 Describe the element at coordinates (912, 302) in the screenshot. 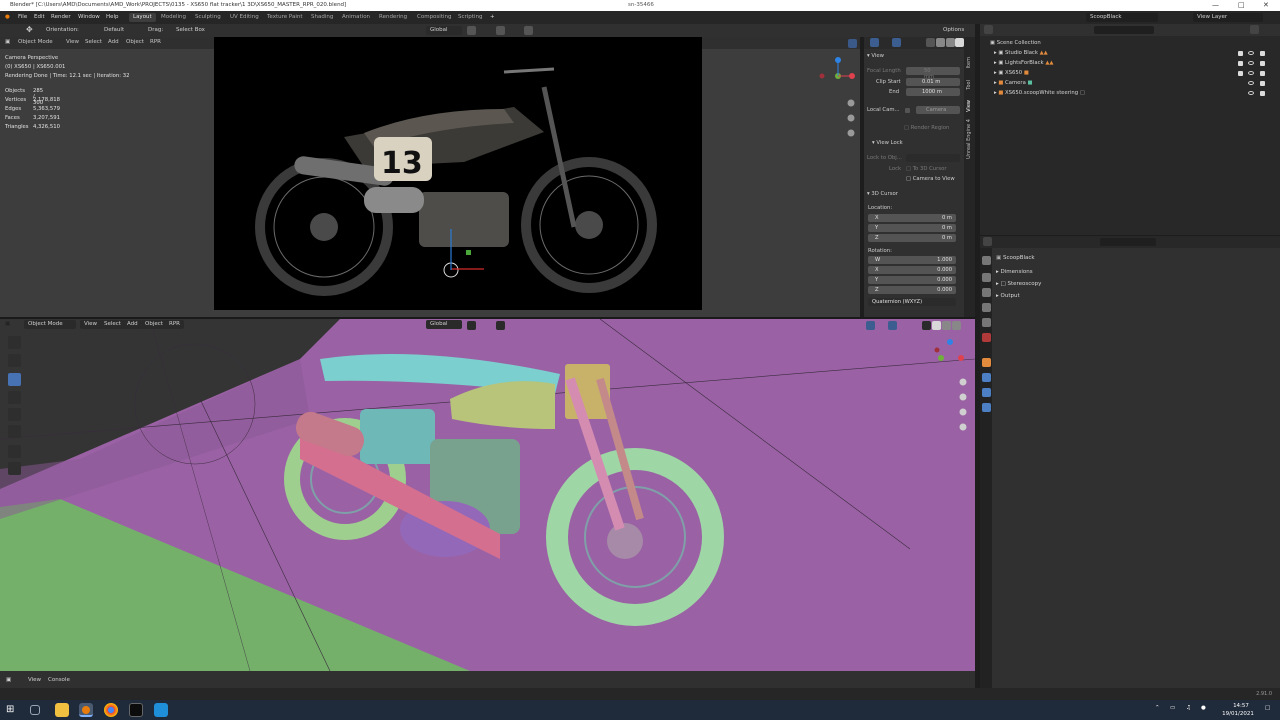

I see `rotation-mode-dropdown: Quaternion (WXYZ)` at that location.